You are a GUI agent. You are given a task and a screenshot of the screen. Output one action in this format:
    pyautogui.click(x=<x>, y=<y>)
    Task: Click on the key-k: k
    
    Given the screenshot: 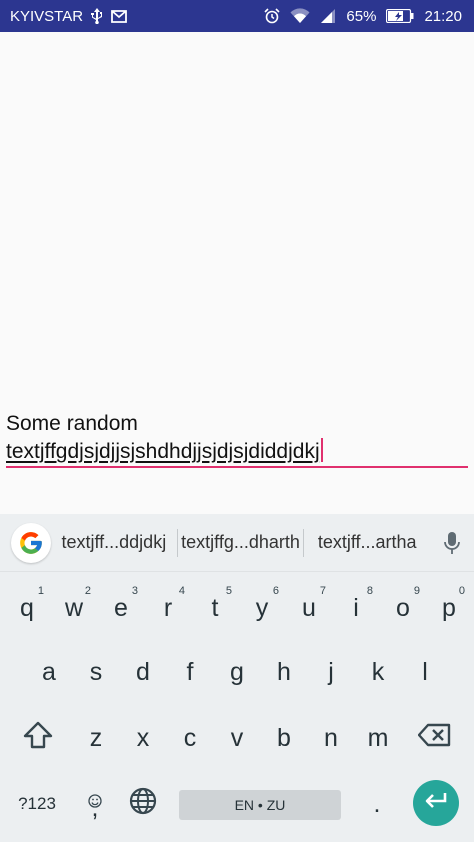 What is the action you would take?
    pyautogui.click(x=378, y=672)
    